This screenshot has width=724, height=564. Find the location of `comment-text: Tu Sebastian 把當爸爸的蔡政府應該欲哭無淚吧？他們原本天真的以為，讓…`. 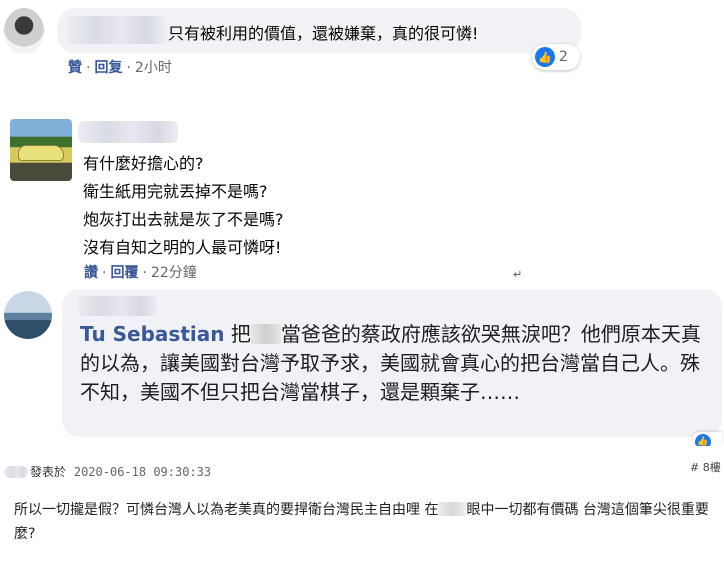

comment-text: Tu Sebastian 把當爸爸的蔡政府應該欲哭無淚吧？他們原本天真的以為，讓… is located at coordinates (392, 363).